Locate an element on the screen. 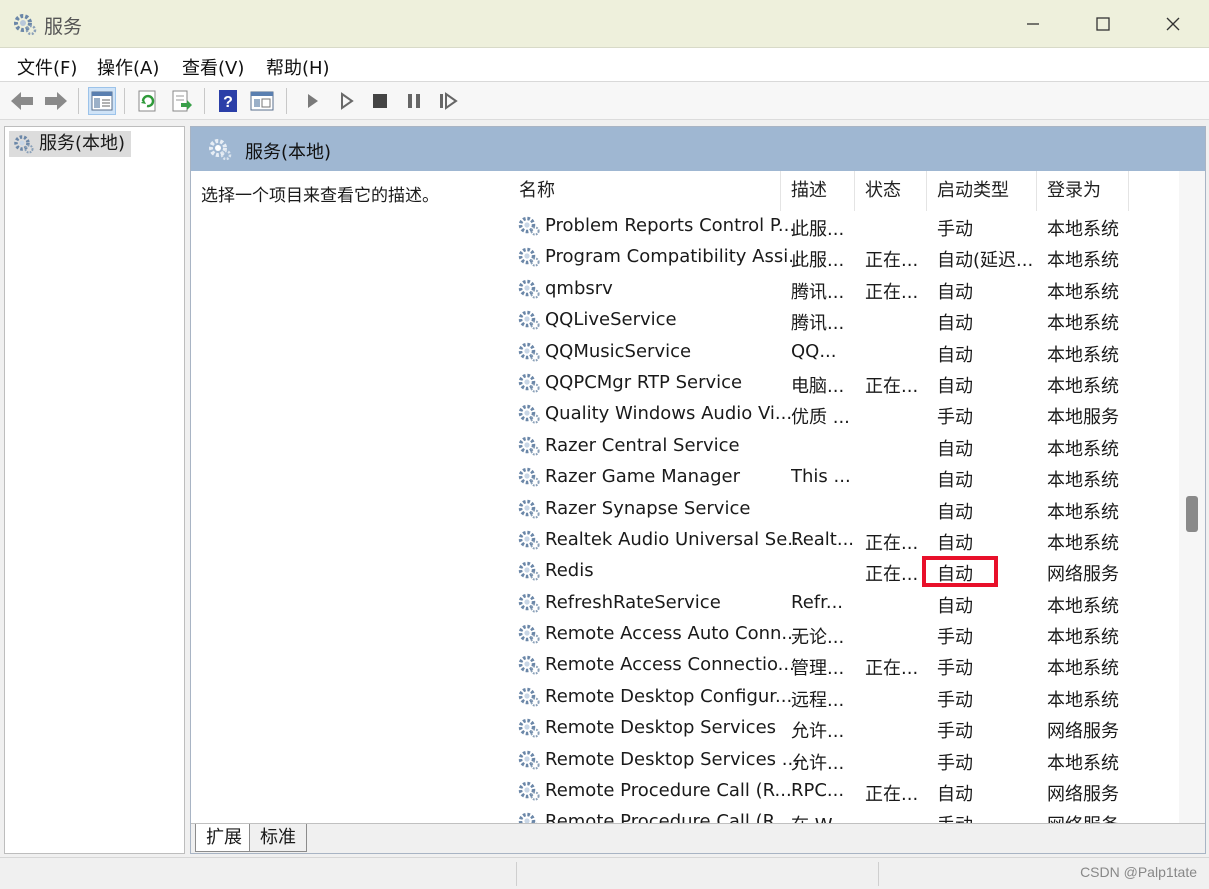  properties-icon is located at coordinates (262, 101).